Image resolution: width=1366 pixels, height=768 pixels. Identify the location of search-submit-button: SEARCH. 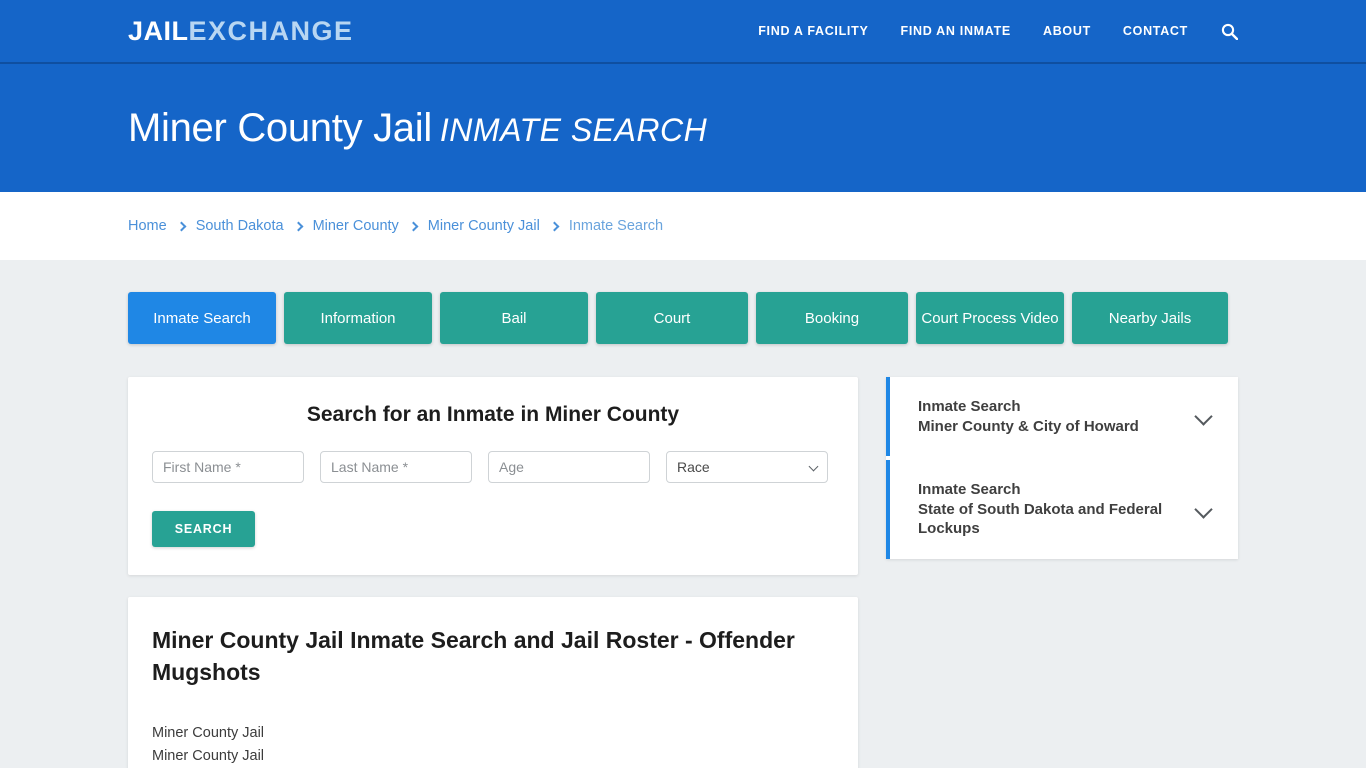
(203, 529).